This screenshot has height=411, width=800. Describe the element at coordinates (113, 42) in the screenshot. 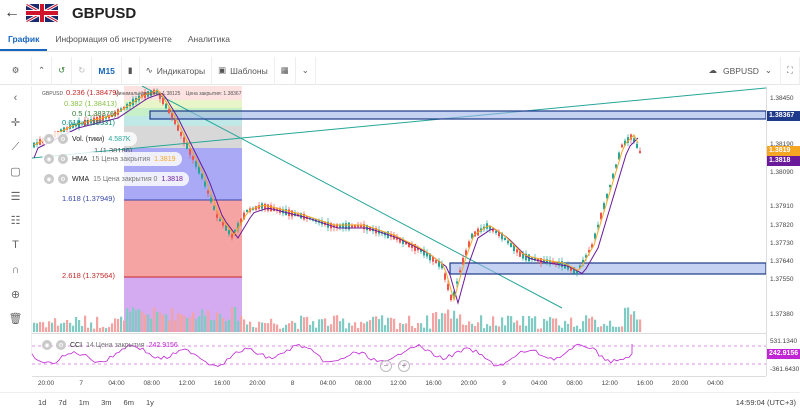

I see `tab-instrument-info: Информация об инструменте` at that location.